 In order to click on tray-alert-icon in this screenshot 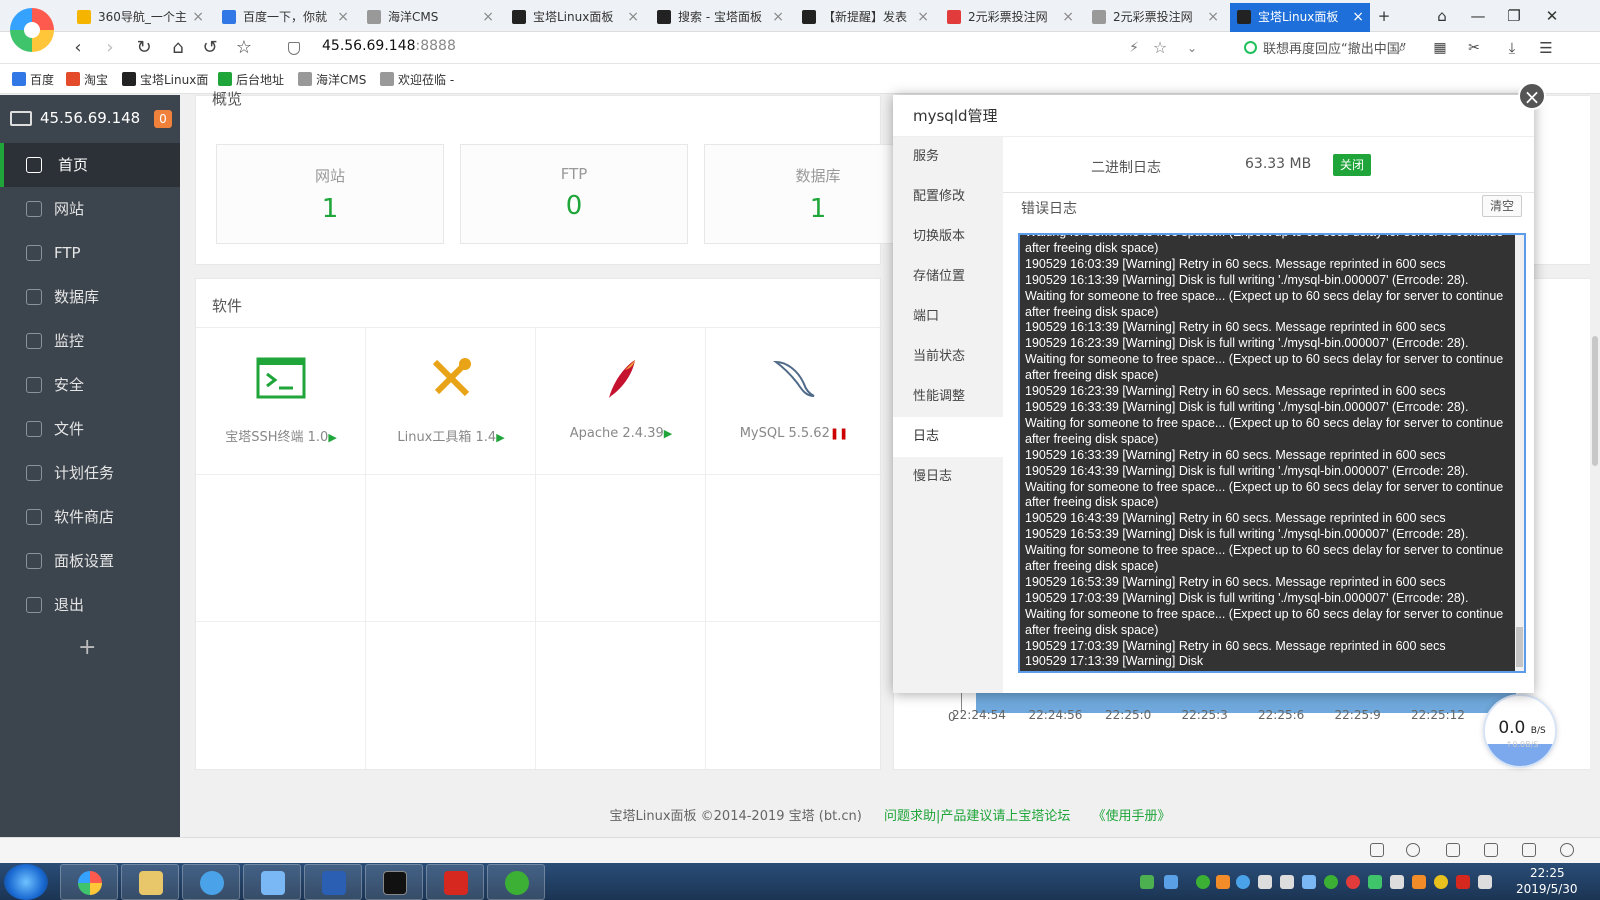, I will do `click(1463, 882)`.